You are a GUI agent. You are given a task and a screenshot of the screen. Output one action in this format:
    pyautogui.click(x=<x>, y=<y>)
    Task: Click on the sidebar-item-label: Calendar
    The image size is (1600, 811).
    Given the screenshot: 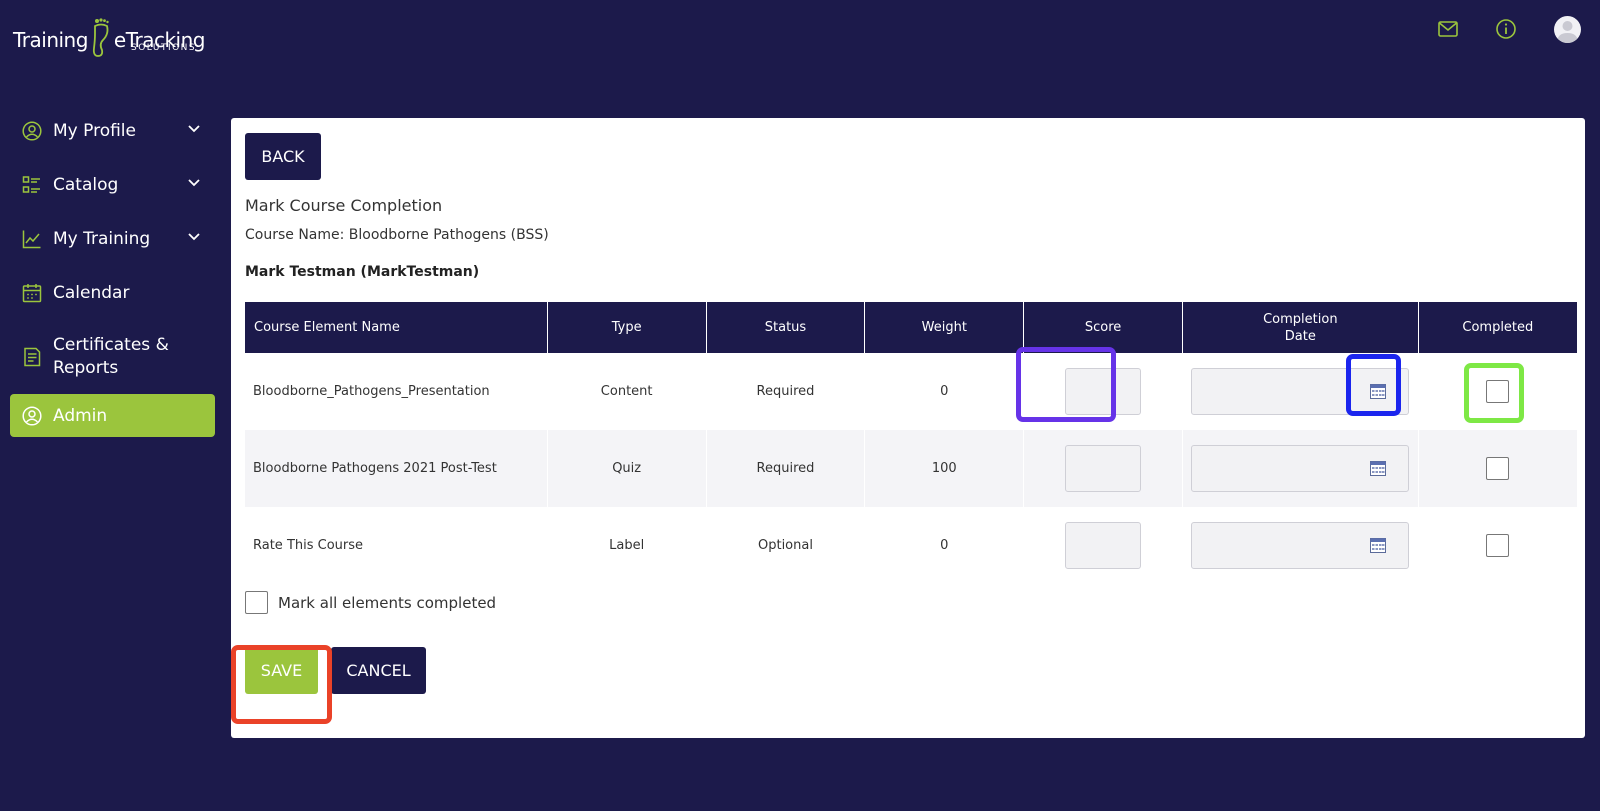 What is the action you would take?
    pyautogui.click(x=91, y=293)
    